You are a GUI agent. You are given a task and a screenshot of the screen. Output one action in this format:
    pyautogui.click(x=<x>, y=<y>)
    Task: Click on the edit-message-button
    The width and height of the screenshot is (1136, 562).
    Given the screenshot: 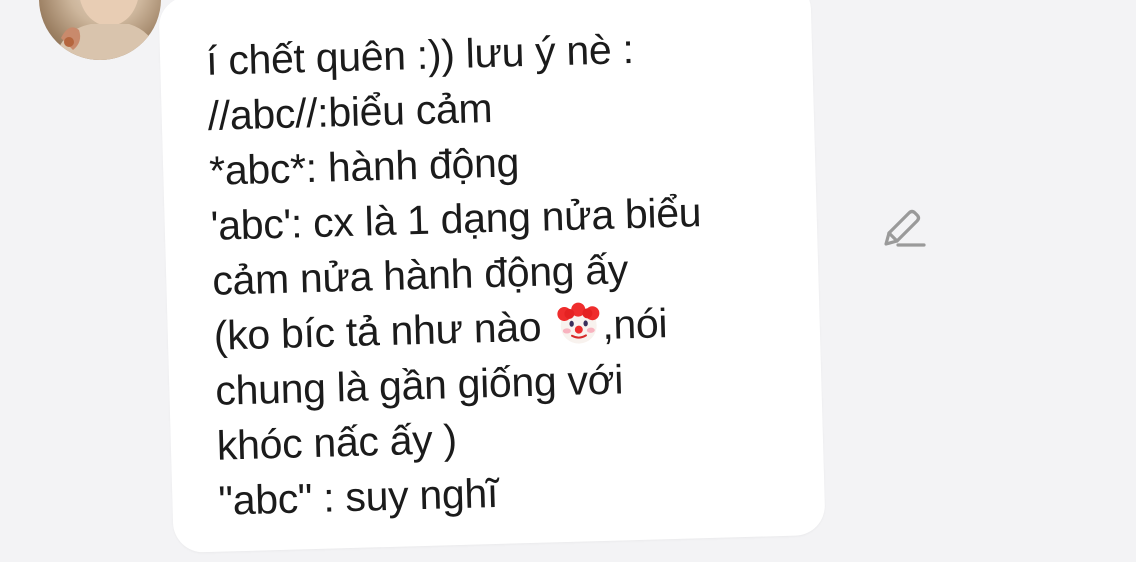 What is the action you would take?
    pyautogui.click(x=903, y=229)
    